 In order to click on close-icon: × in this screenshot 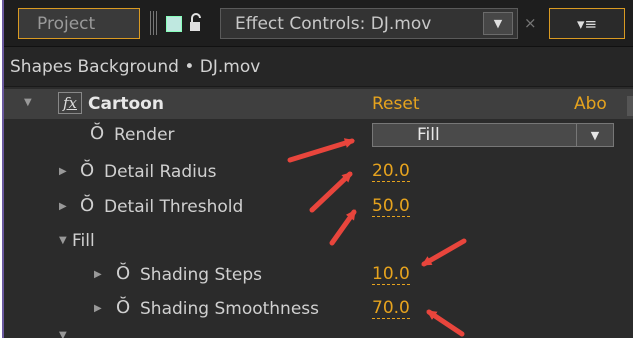, I will do `click(530, 23)`.